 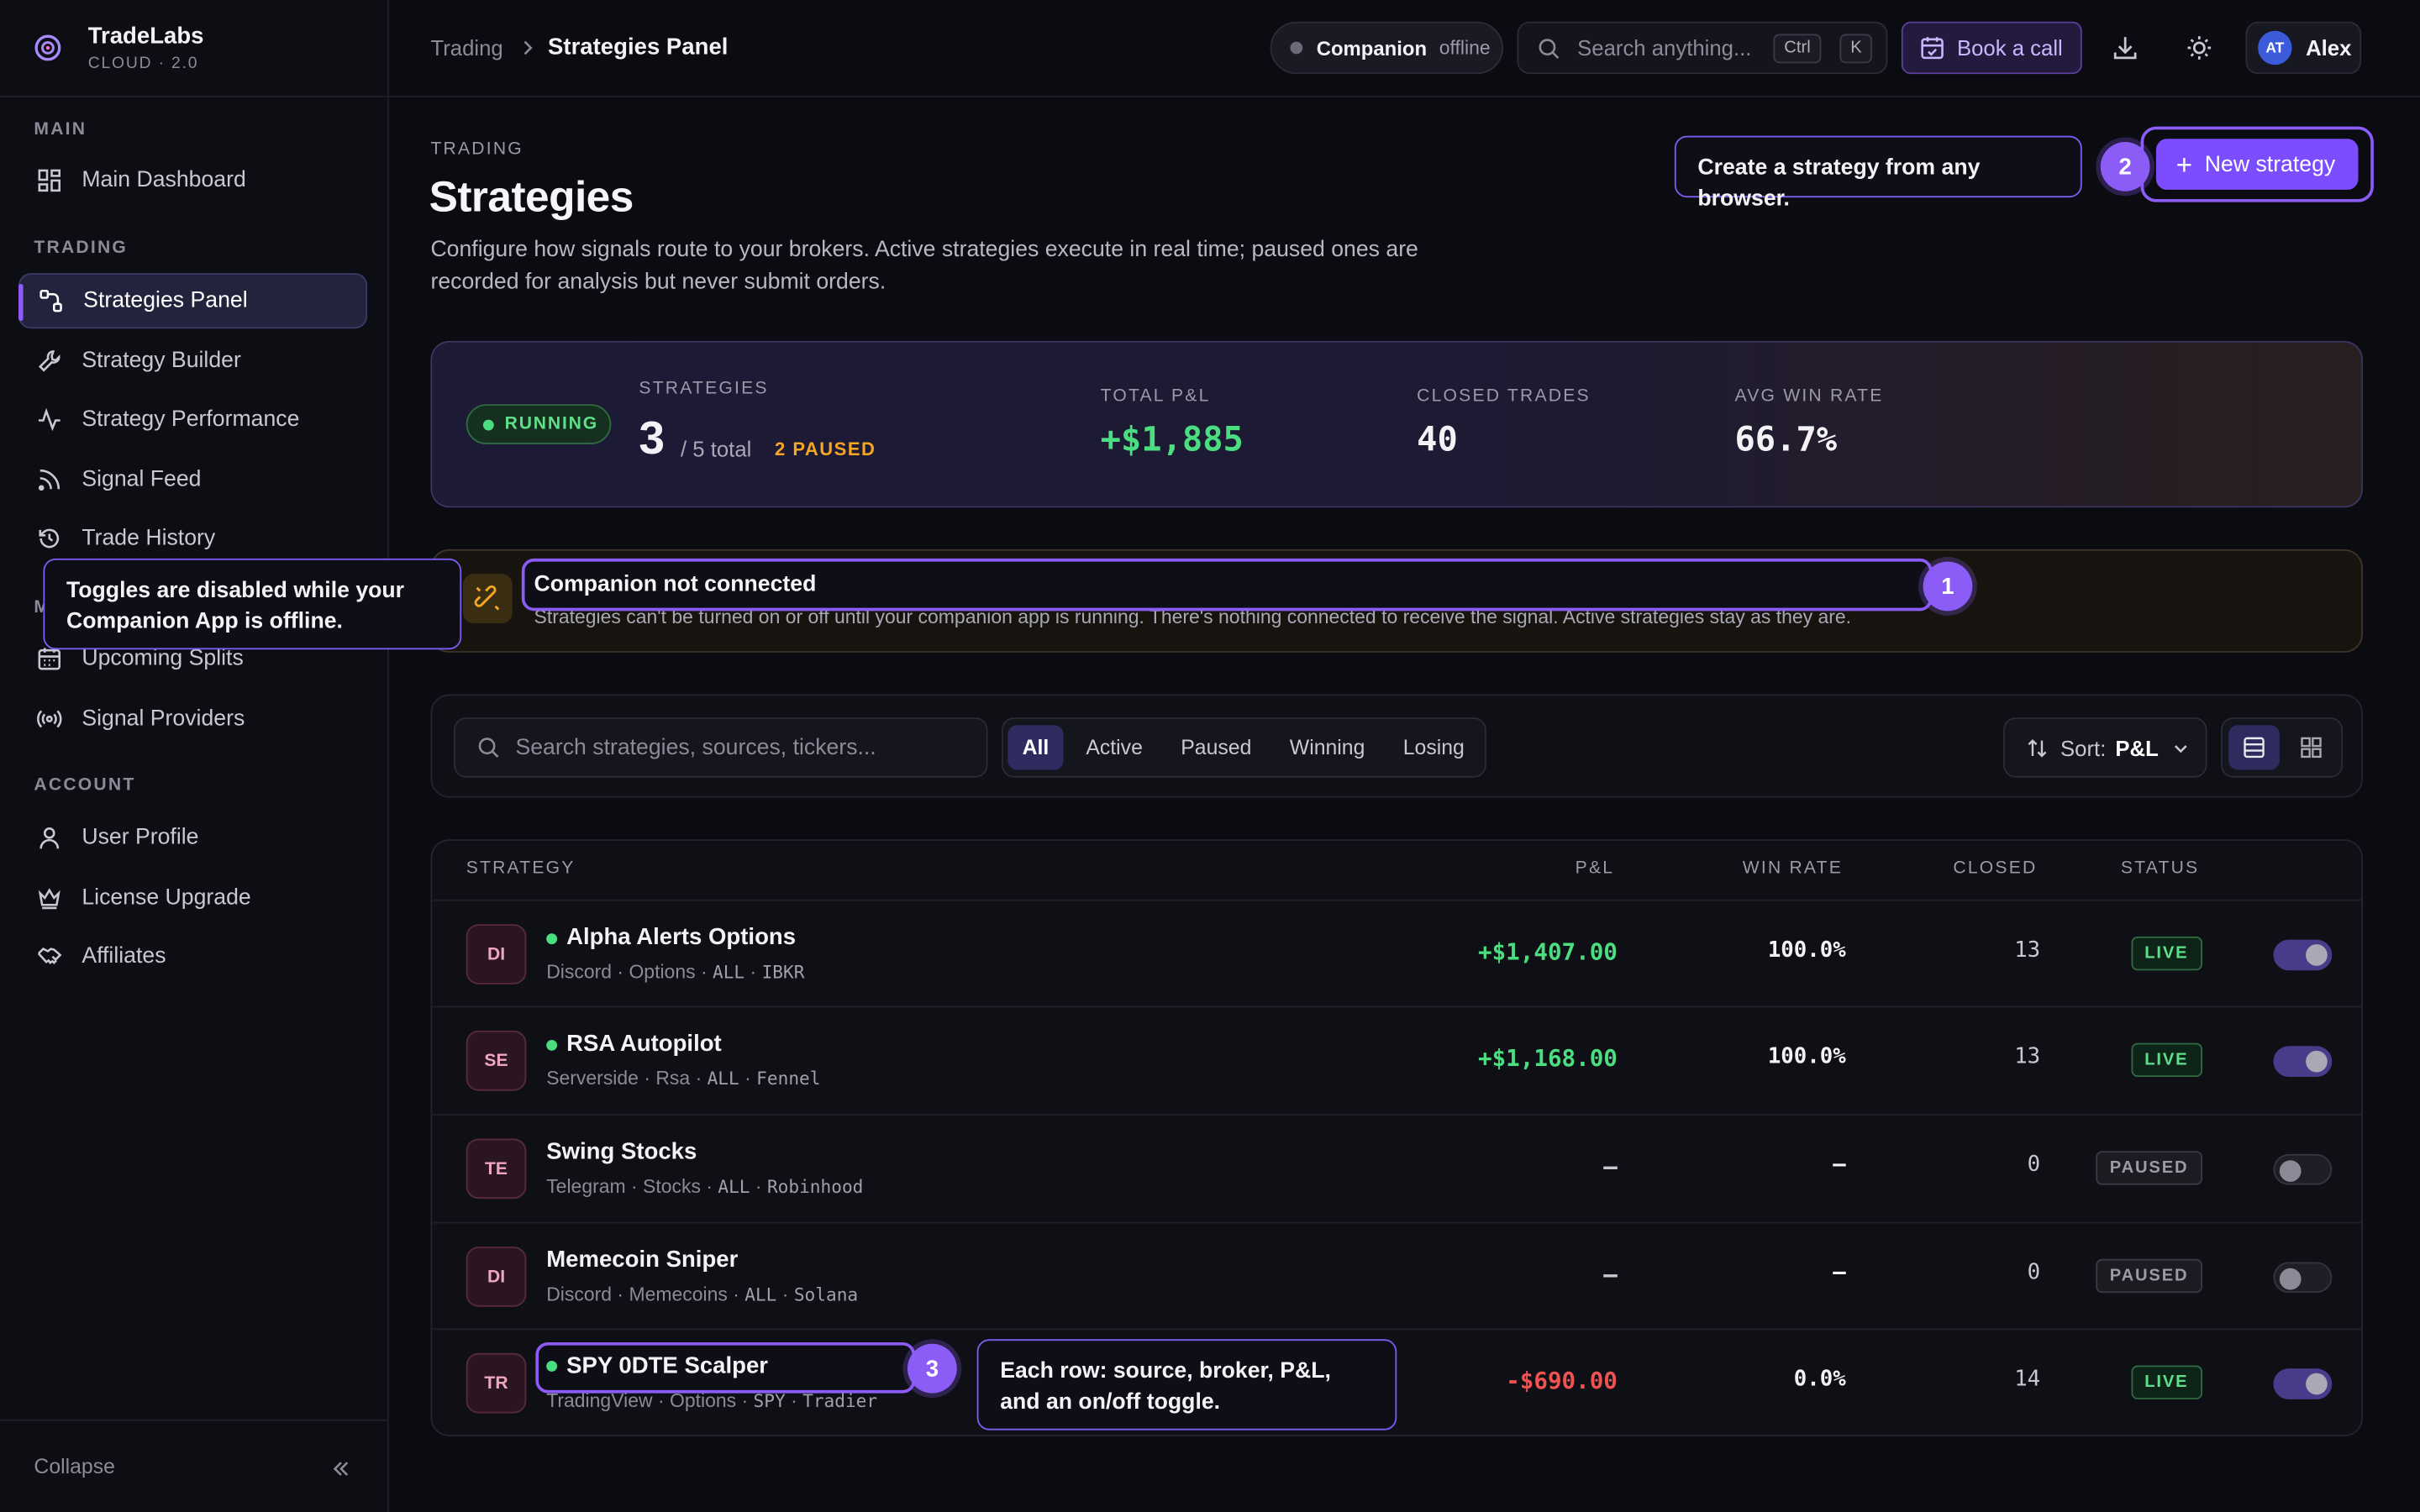 I want to click on global-search: Ctrl K, so click(x=1703, y=48).